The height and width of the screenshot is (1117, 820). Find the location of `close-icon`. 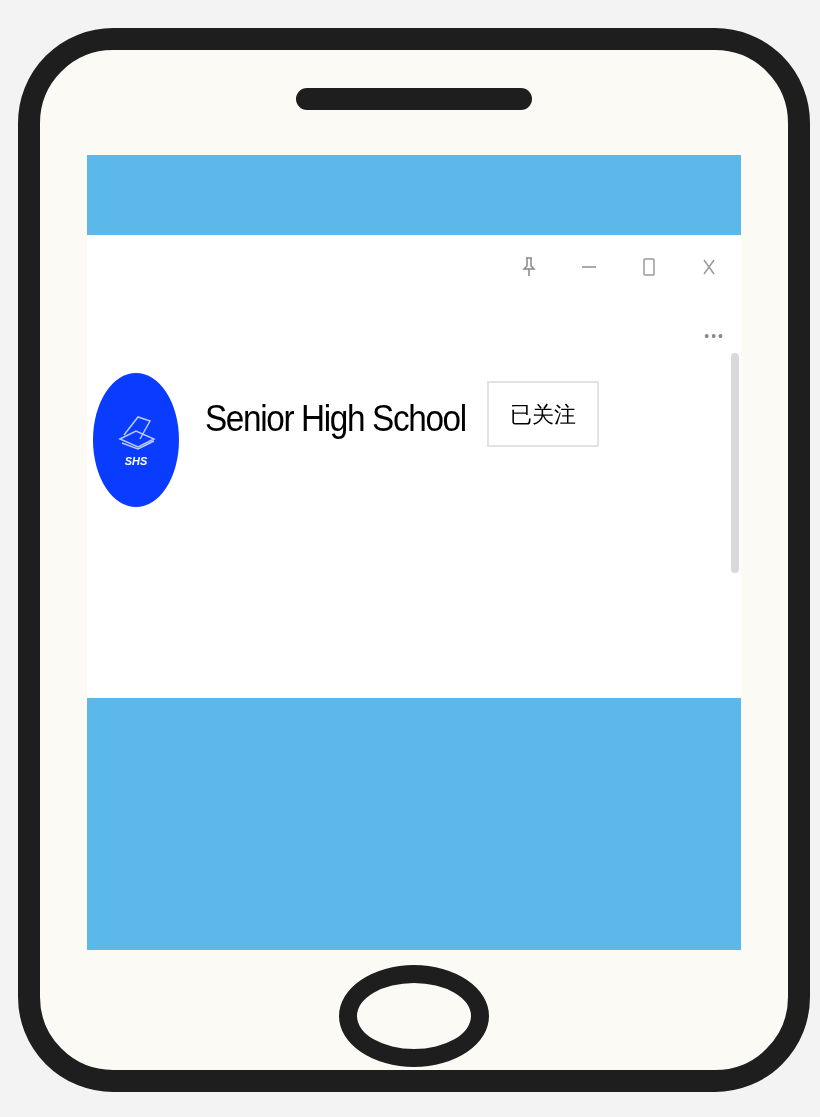

close-icon is located at coordinates (709, 267).